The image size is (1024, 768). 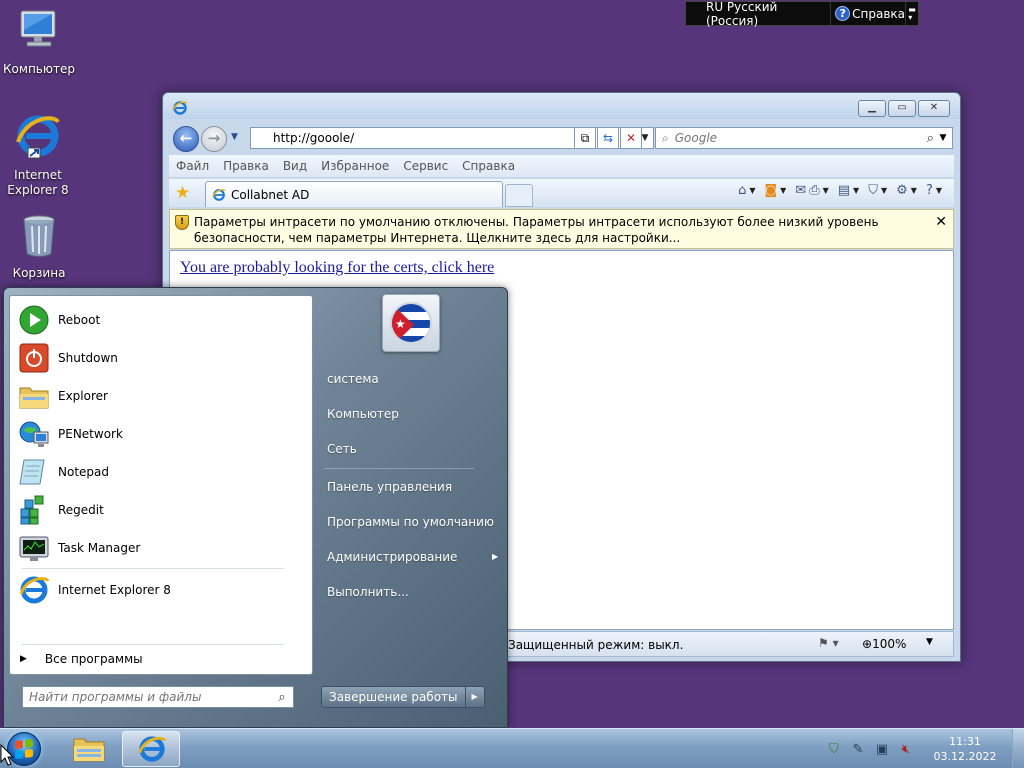 What do you see at coordinates (906, 749) in the screenshot?
I see `volume-muted-icon: 🔇︎` at bounding box center [906, 749].